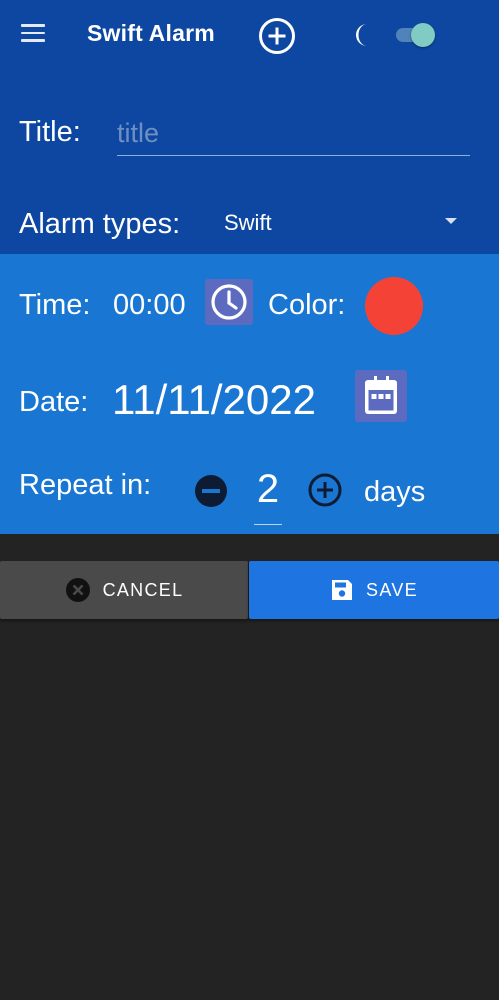 This screenshot has height=1000, width=499. Describe the element at coordinates (85, 485) in the screenshot. I see `repeat-label: Repeat in:` at that location.